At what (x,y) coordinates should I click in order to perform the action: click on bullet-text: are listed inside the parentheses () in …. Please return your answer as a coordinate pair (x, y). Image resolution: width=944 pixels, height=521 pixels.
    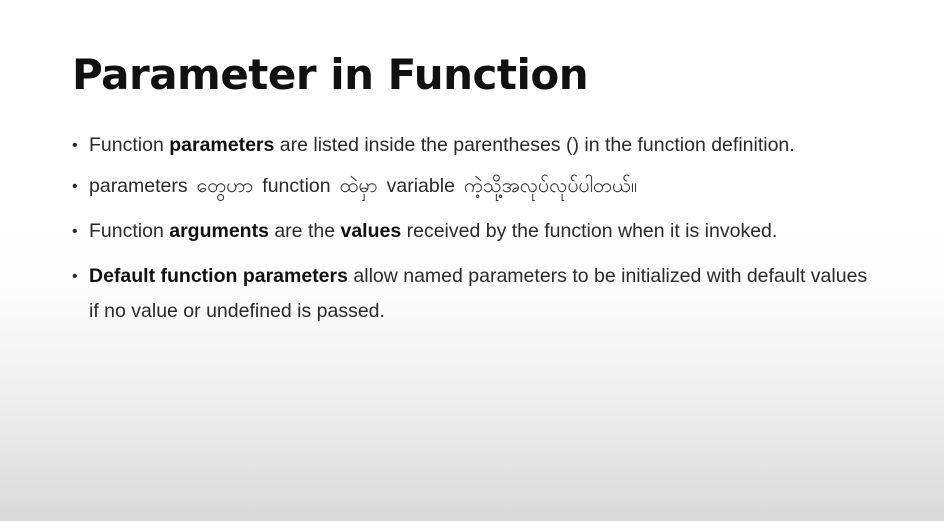
    Looking at the image, I should click on (534, 145).